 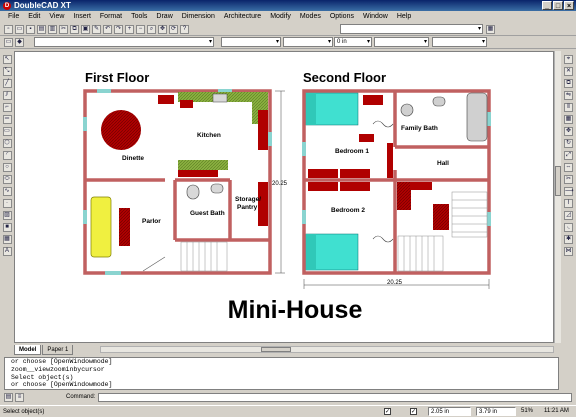 What do you see at coordinates (217, 188) in the screenshot?
I see `guest-bath-sink` at bounding box center [217, 188].